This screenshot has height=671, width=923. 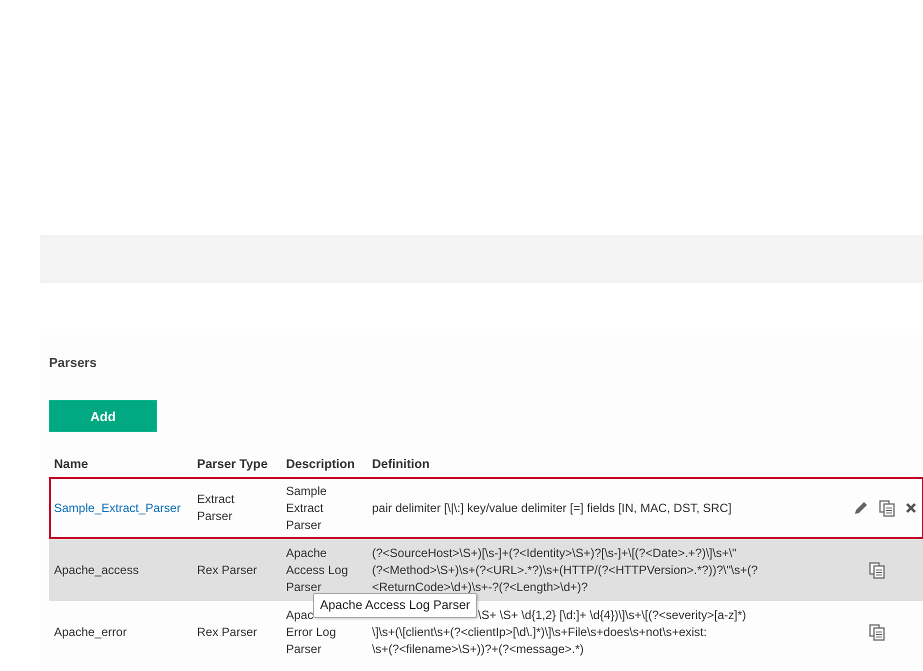 What do you see at coordinates (861, 508) in the screenshot?
I see `edit-icon` at bounding box center [861, 508].